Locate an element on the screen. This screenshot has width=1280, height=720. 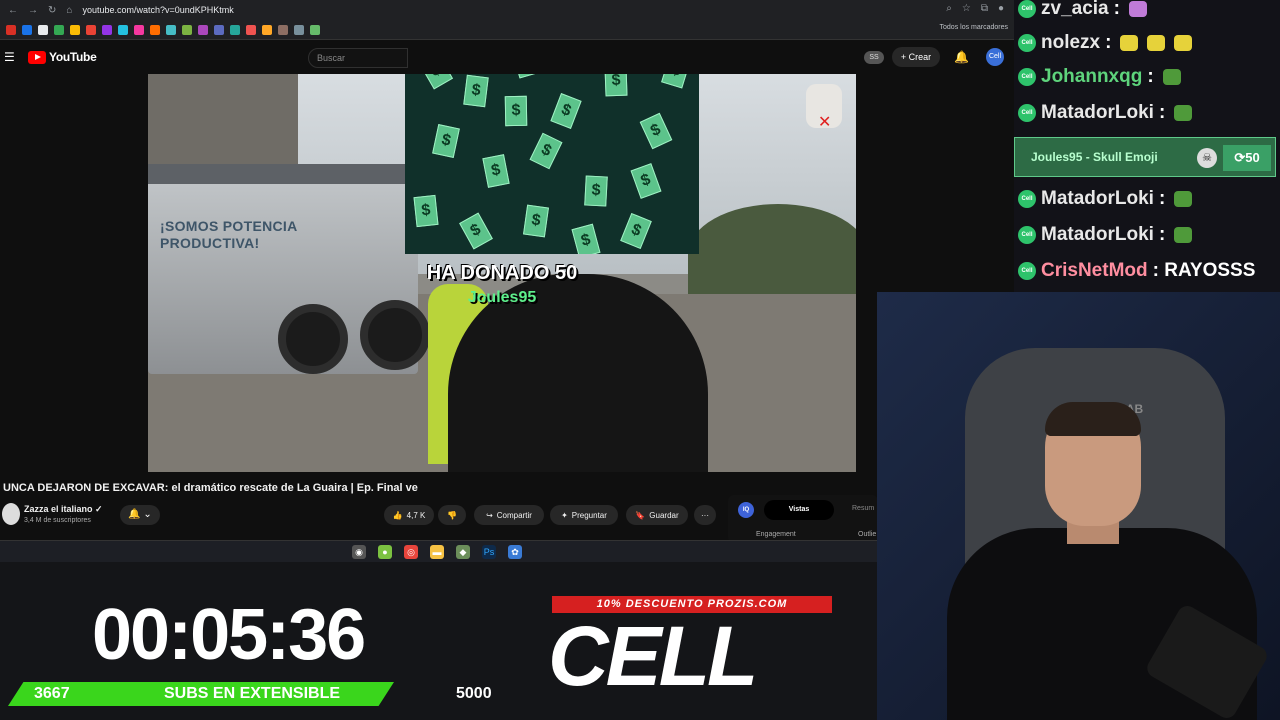
tab-vistas: Vistas is located at coordinates (799, 510).